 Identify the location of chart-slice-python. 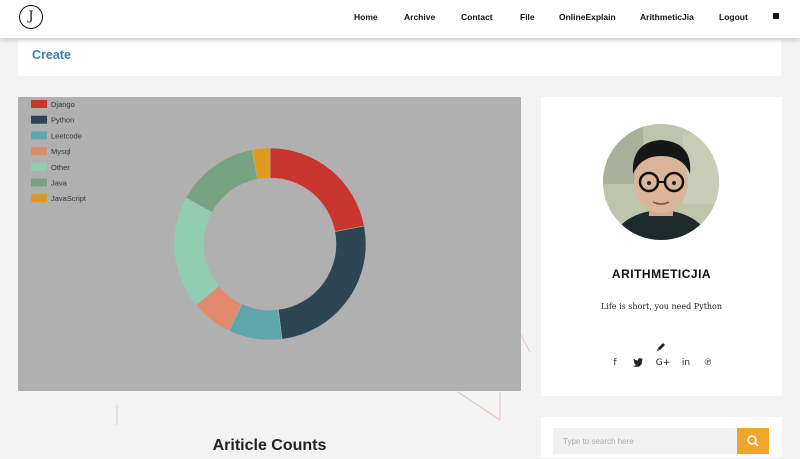
(322, 282).